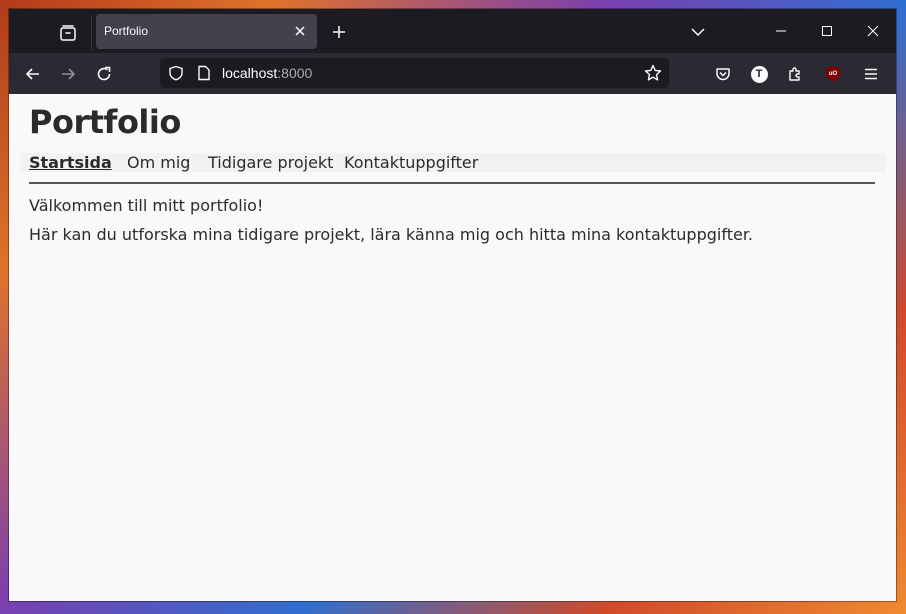 The height and width of the screenshot is (614, 906). I want to click on back-button, so click(33, 74).